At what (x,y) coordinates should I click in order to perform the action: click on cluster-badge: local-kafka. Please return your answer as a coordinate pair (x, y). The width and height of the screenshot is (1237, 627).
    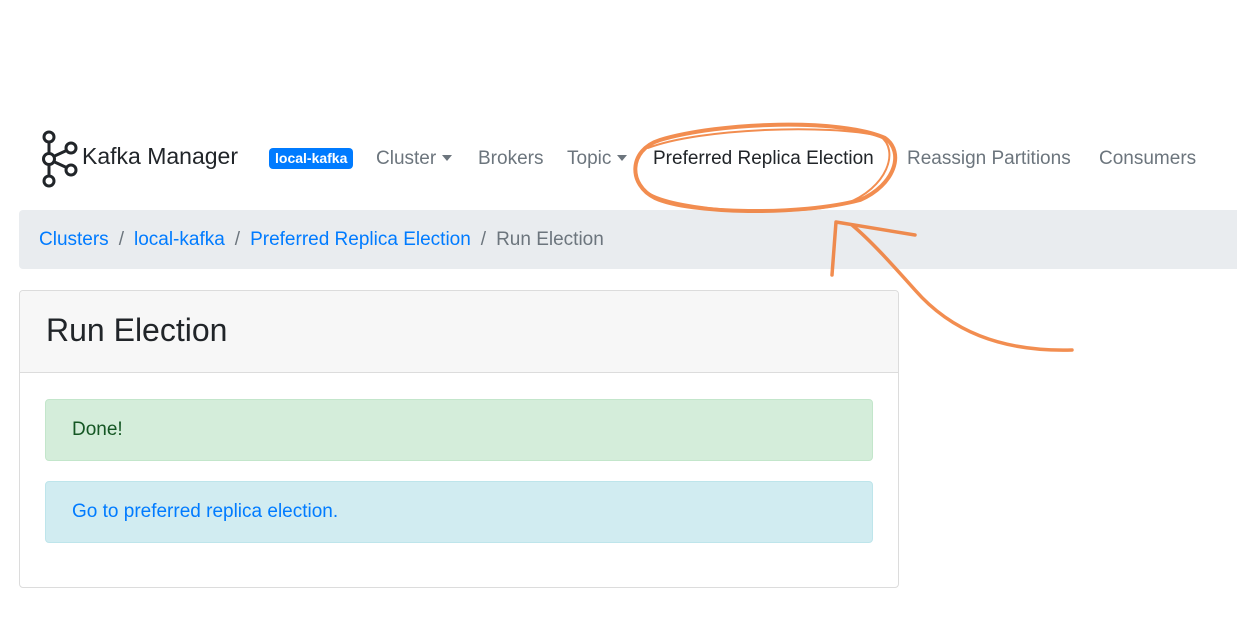
    Looking at the image, I should click on (311, 158).